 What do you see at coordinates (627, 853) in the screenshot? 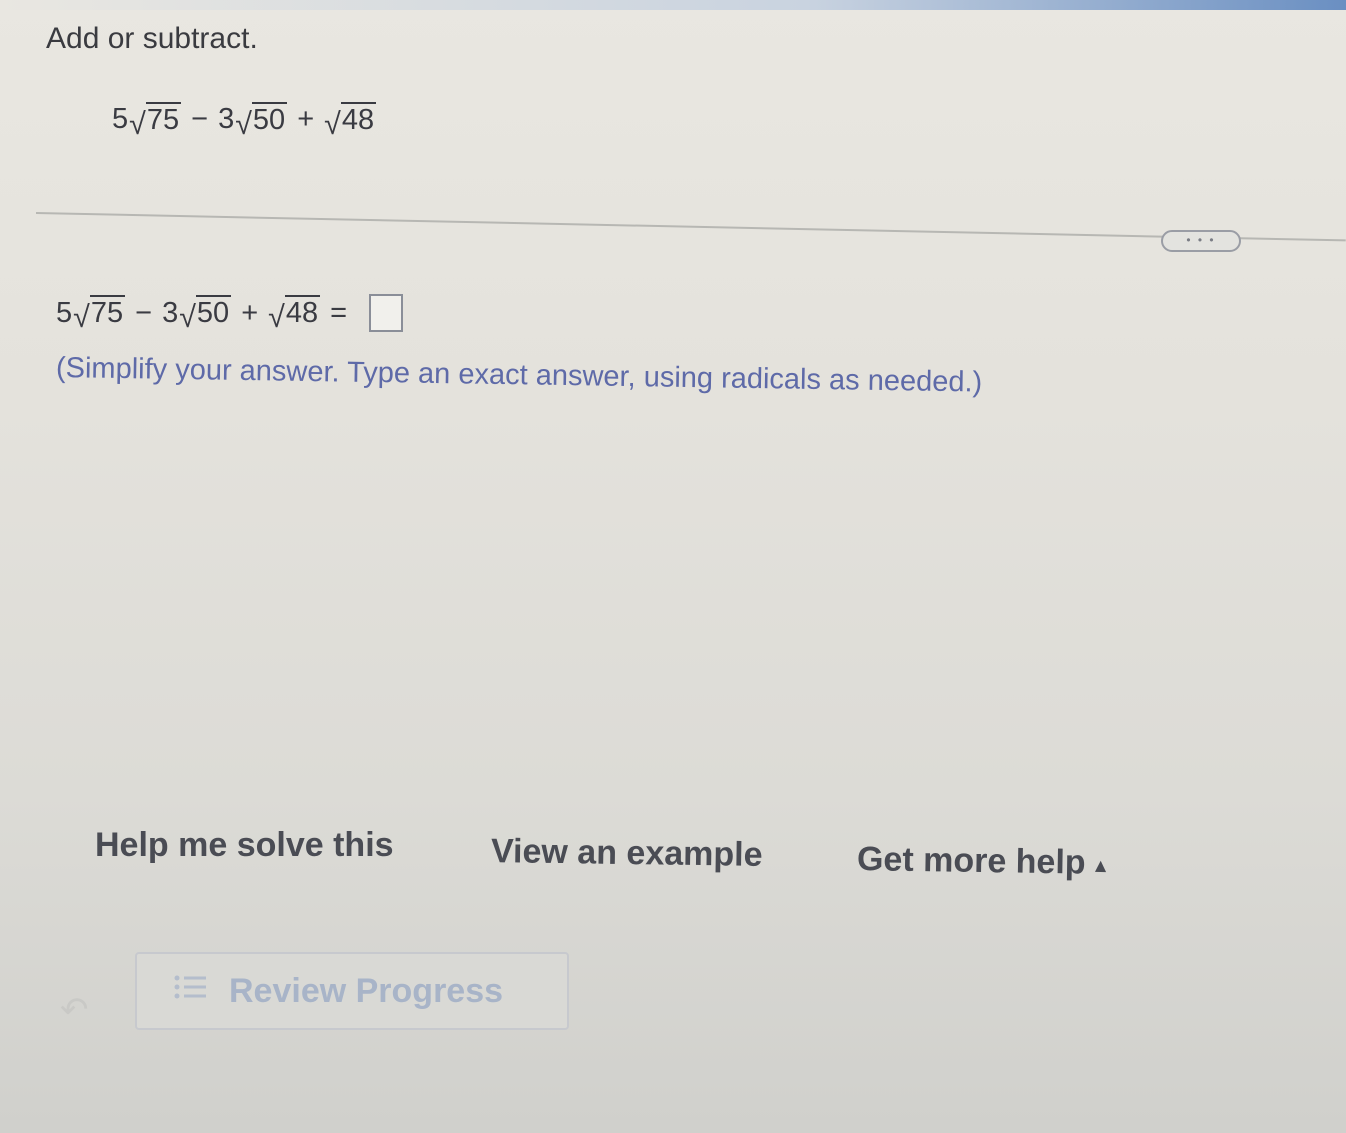
I see `view-example-button: View an example` at bounding box center [627, 853].